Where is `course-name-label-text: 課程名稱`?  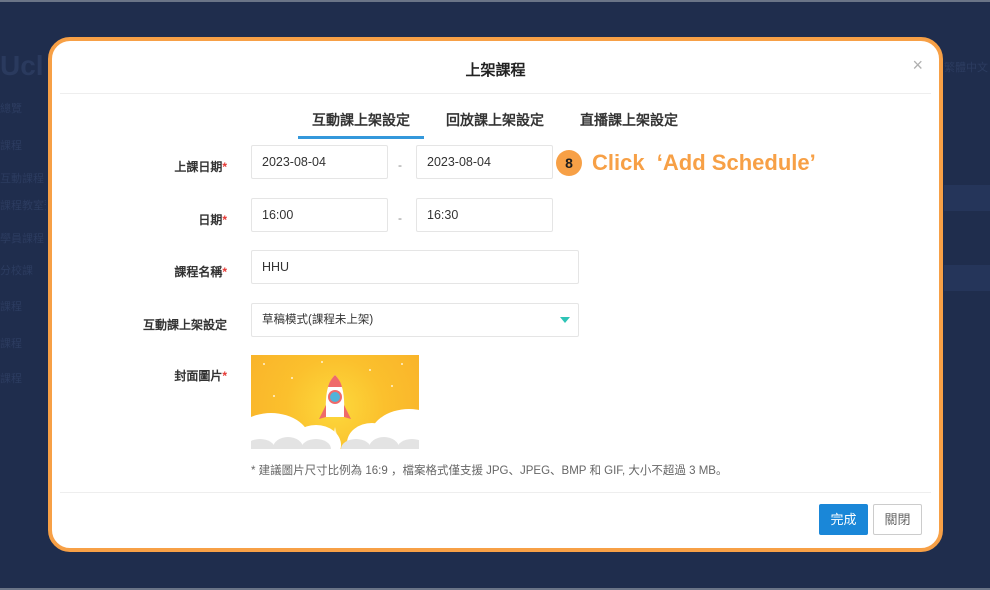 course-name-label-text: 課程名稱 is located at coordinates (198, 272).